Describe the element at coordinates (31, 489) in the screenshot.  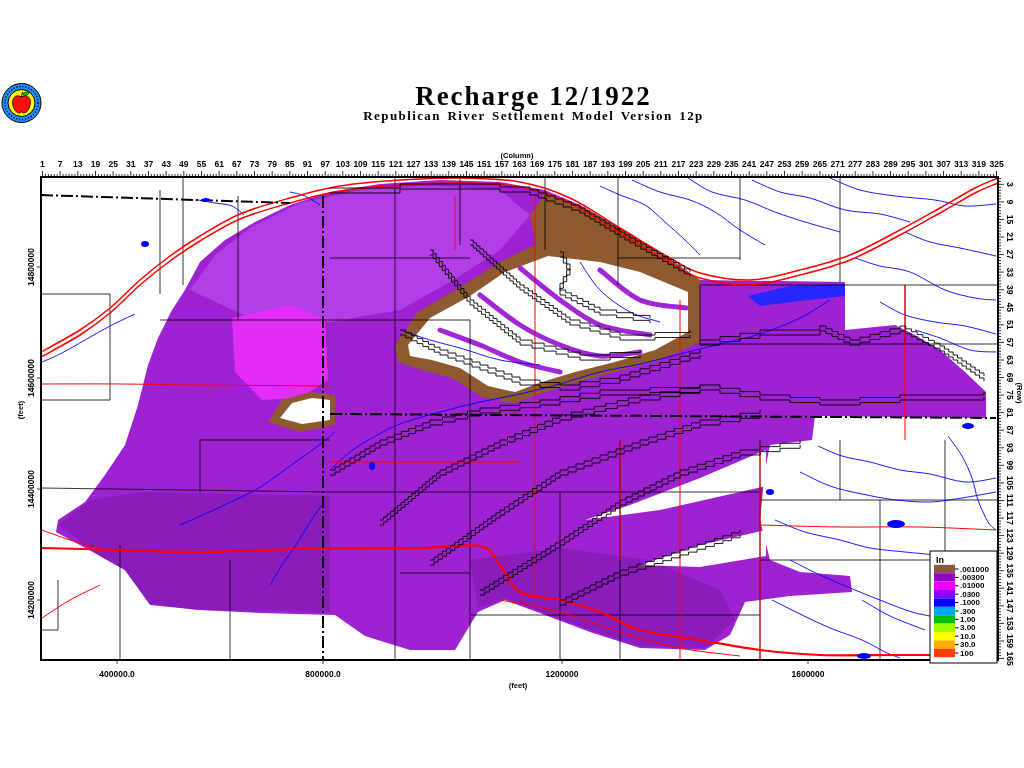
I see `y-tick-label: 14400000` at that location.